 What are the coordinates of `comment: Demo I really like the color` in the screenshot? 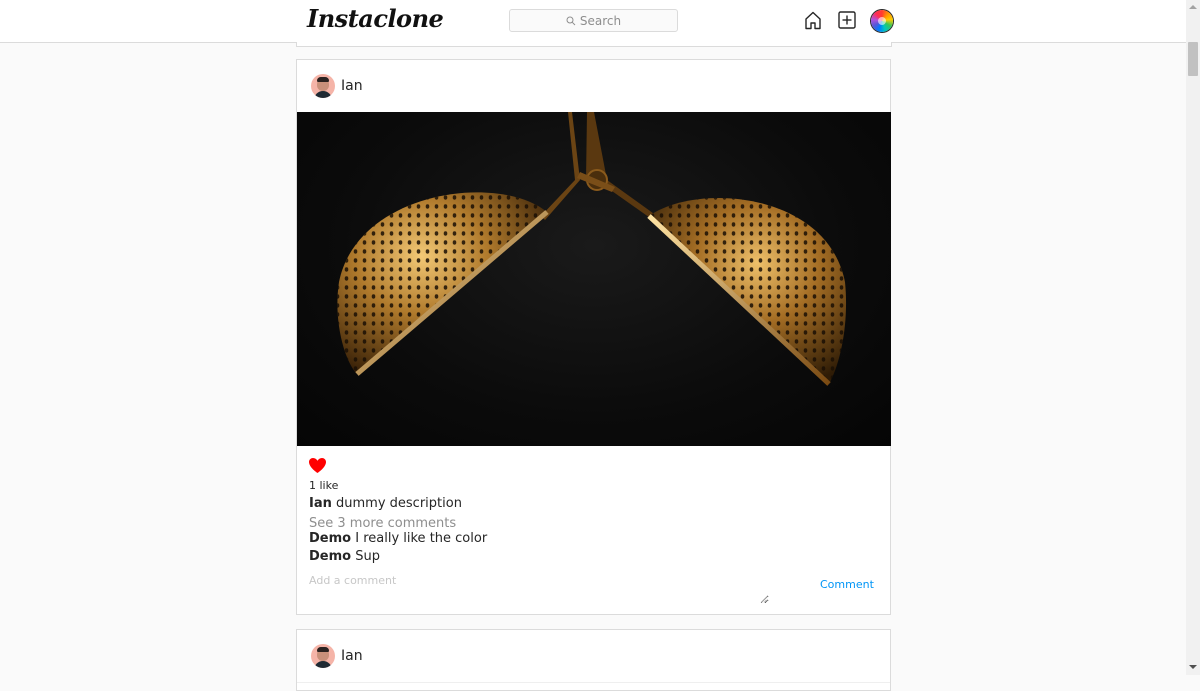 It's located at (398, 538).